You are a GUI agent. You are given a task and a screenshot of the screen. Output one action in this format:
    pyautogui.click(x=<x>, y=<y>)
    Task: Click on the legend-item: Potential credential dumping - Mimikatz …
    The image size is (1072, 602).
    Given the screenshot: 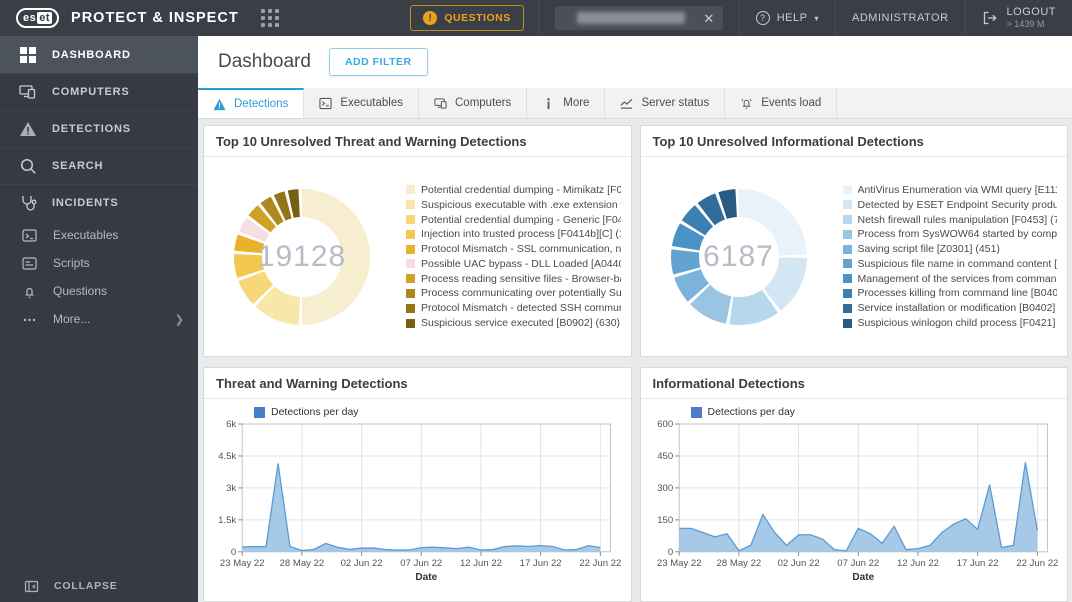 What is the action you would take?
    pyautogui.click(x=513, y=190)
    